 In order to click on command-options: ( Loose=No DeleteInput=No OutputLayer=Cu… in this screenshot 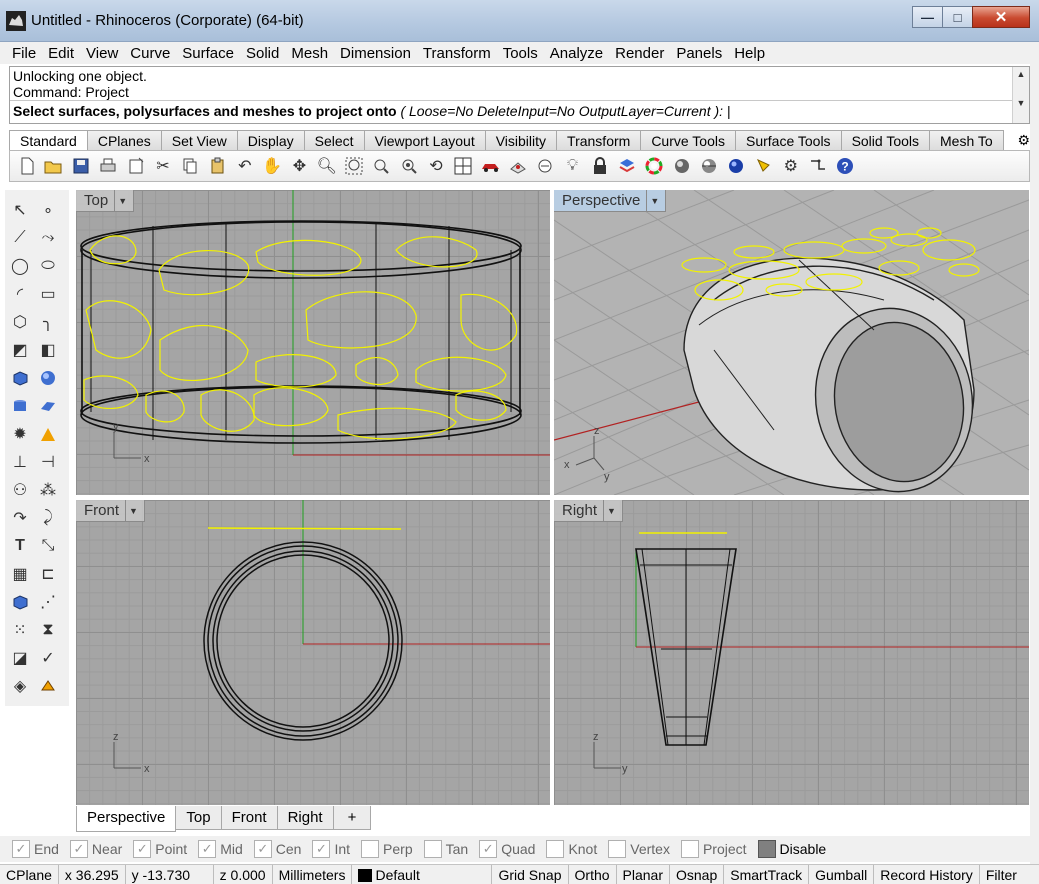, I will do `click(561, 111)`.